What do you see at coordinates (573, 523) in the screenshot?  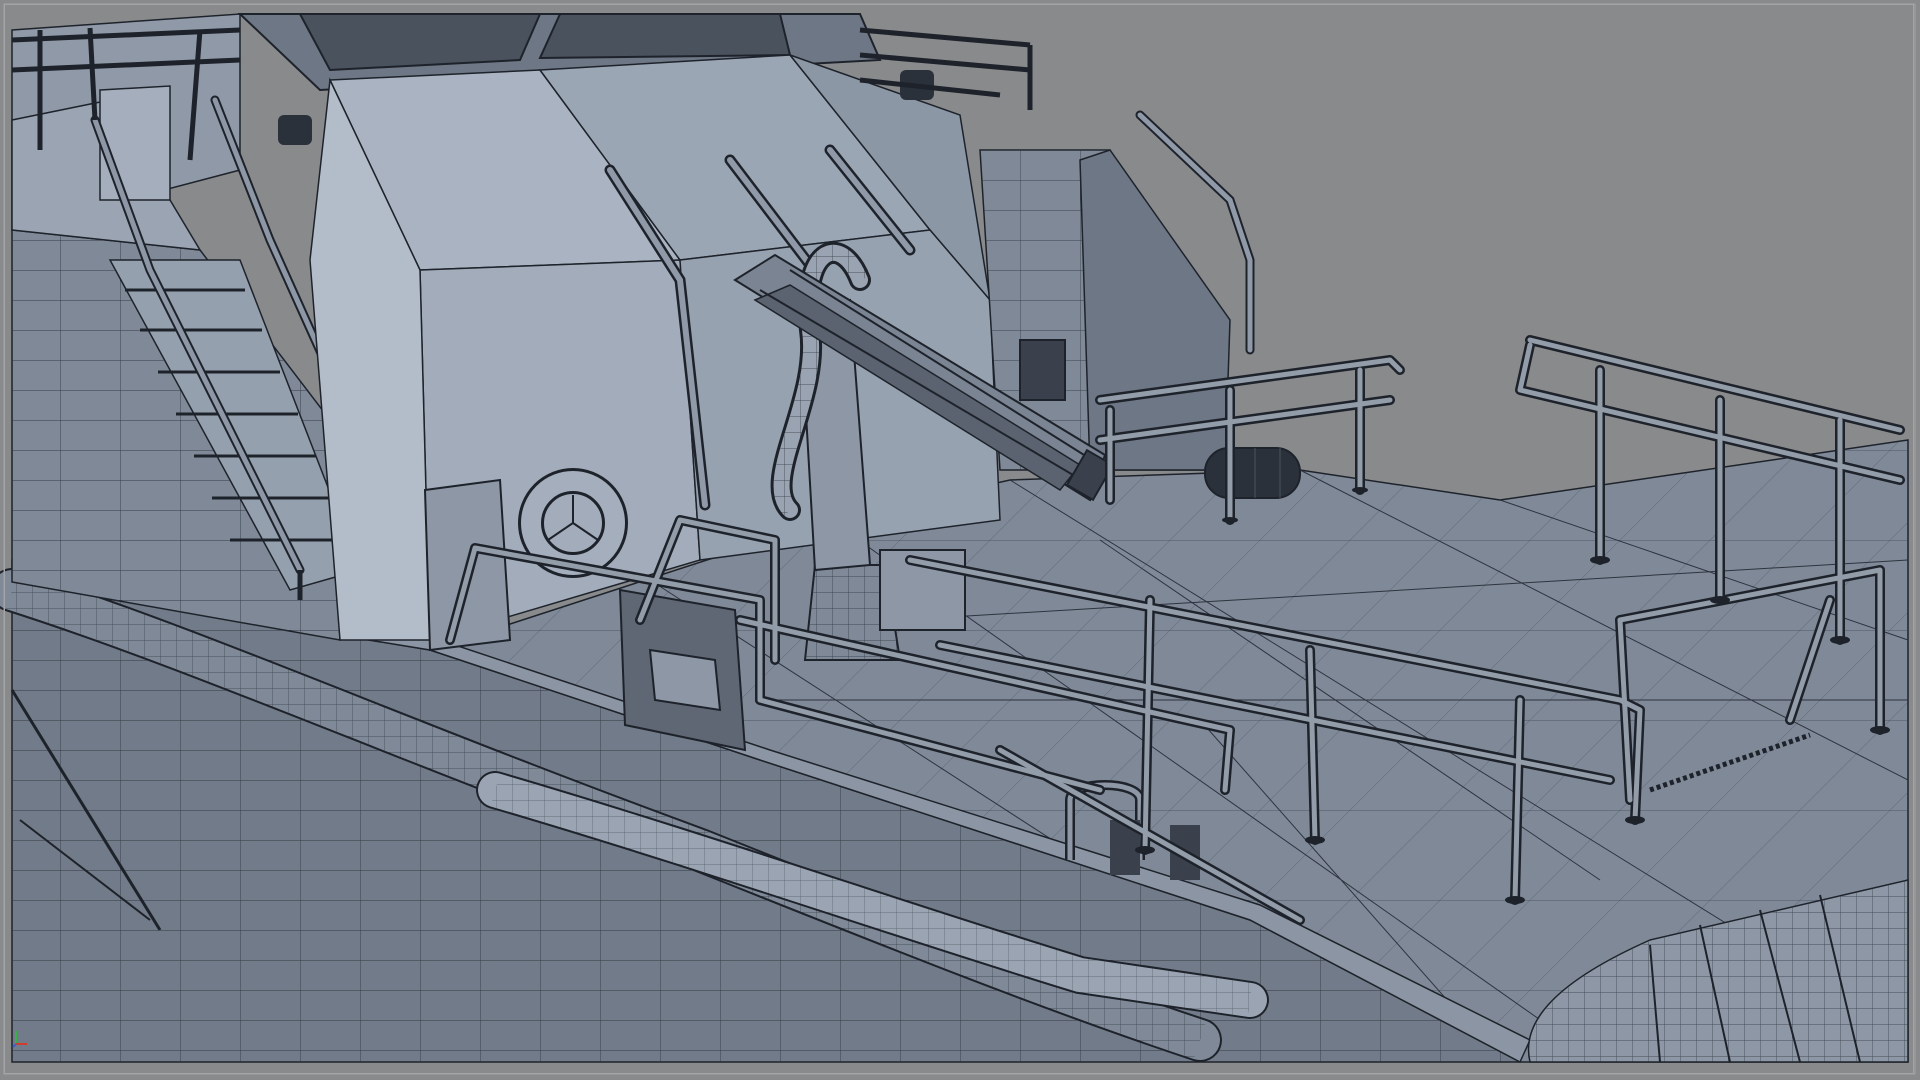 I see `life-ring` at bounding box center [573, 523].